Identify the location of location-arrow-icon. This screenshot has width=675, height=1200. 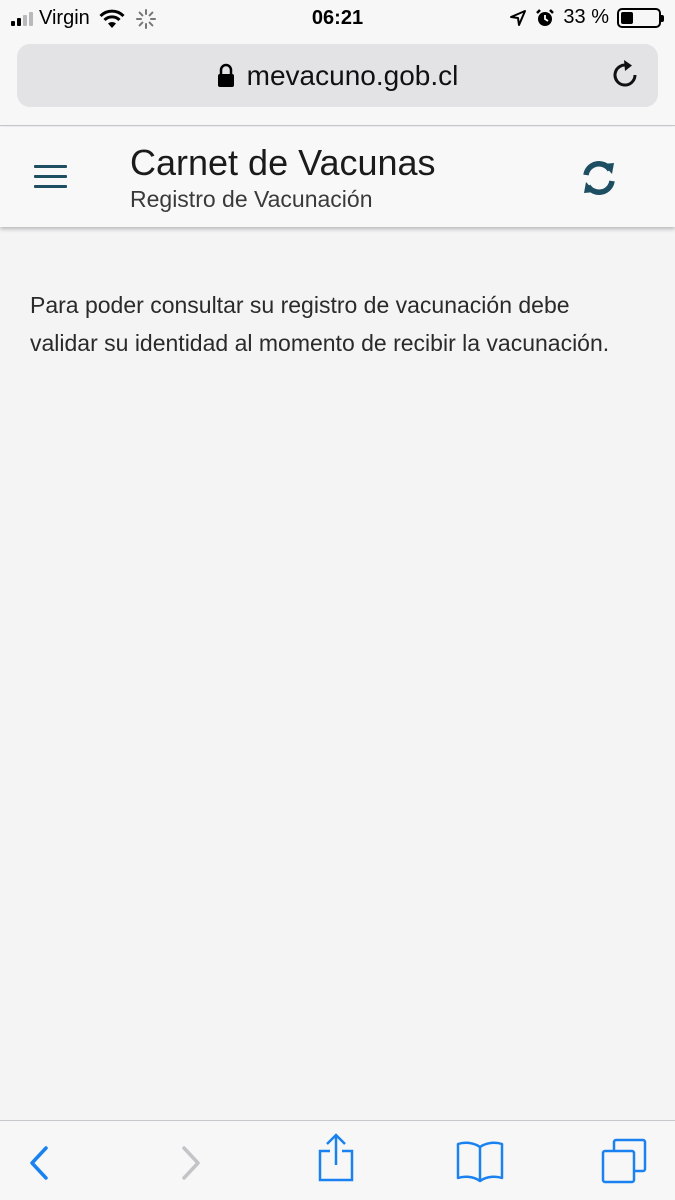
(518, 17).